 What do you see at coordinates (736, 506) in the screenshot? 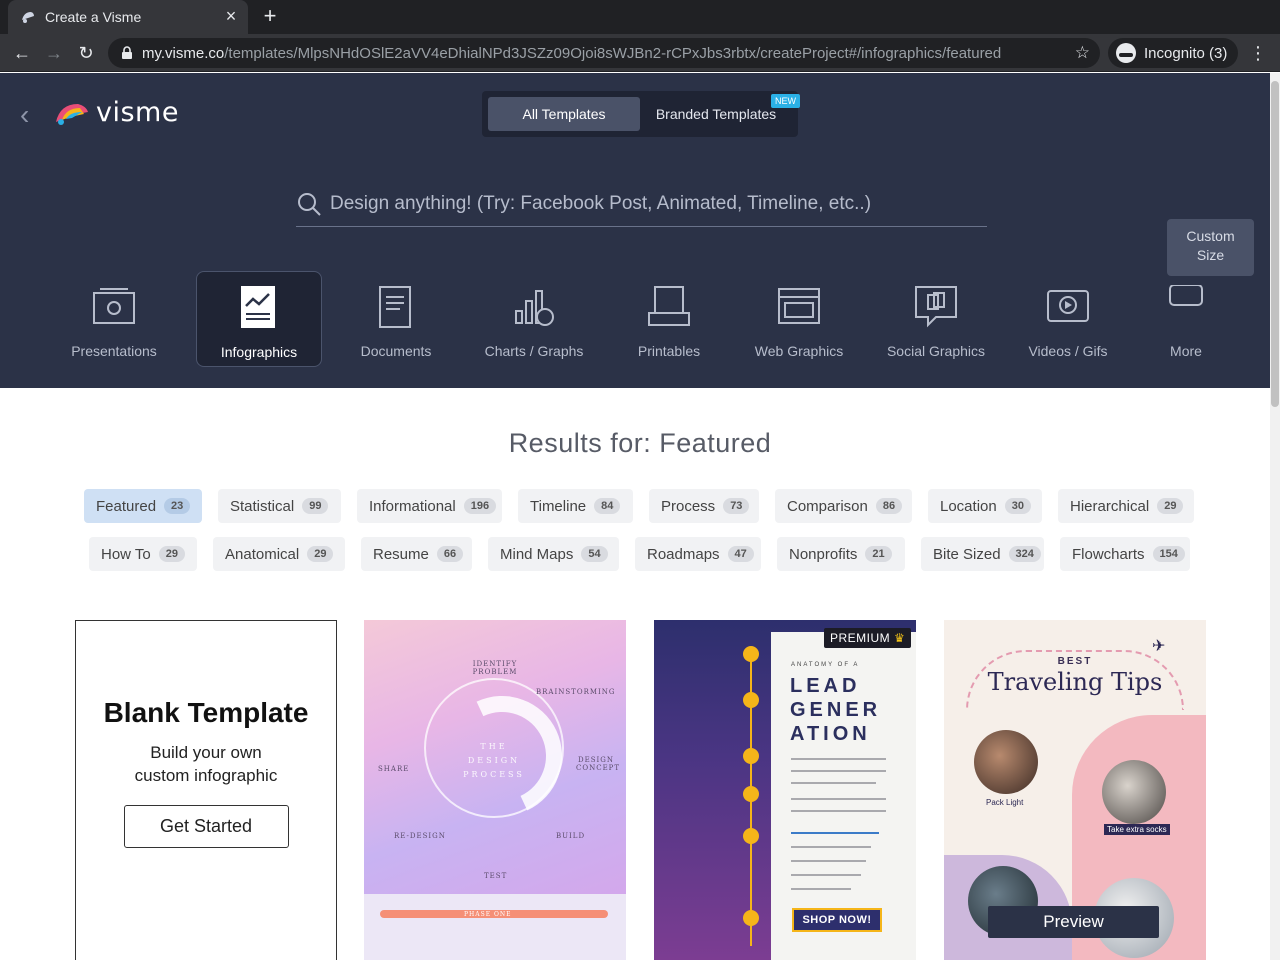
I see `filter-count: 73` at bounding box center [736, 506].